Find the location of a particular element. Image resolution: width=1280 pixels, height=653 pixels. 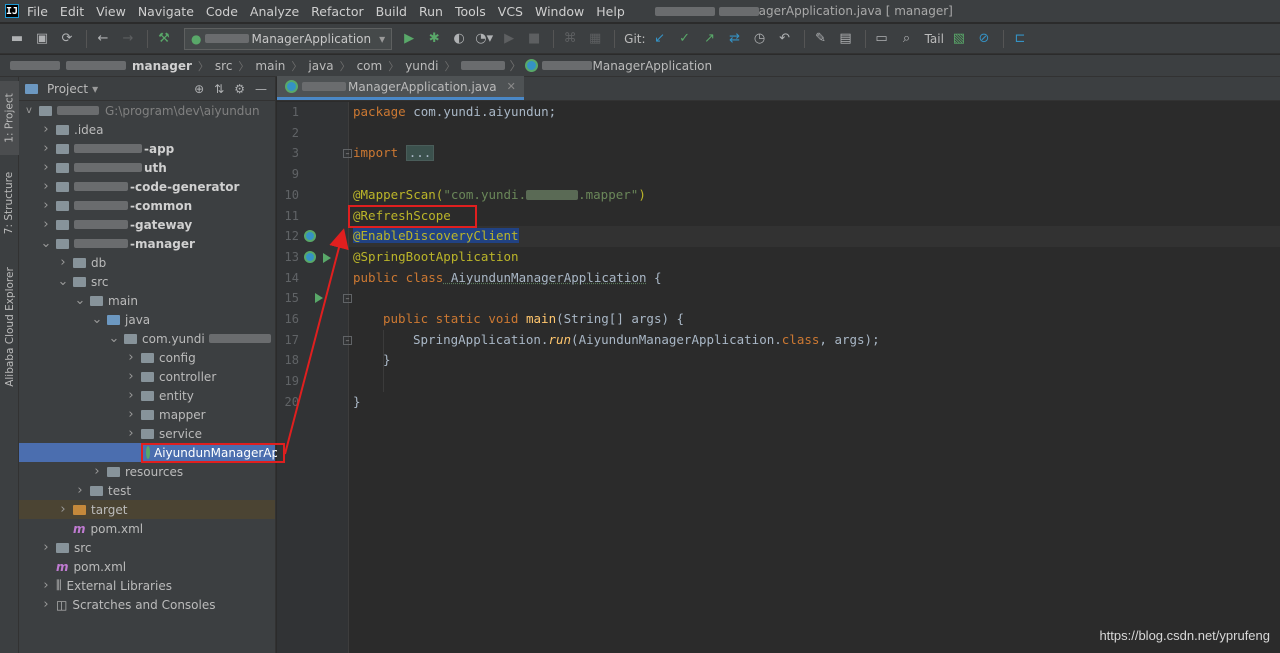

run-gutter-icon is located at coordinates (327, 257).